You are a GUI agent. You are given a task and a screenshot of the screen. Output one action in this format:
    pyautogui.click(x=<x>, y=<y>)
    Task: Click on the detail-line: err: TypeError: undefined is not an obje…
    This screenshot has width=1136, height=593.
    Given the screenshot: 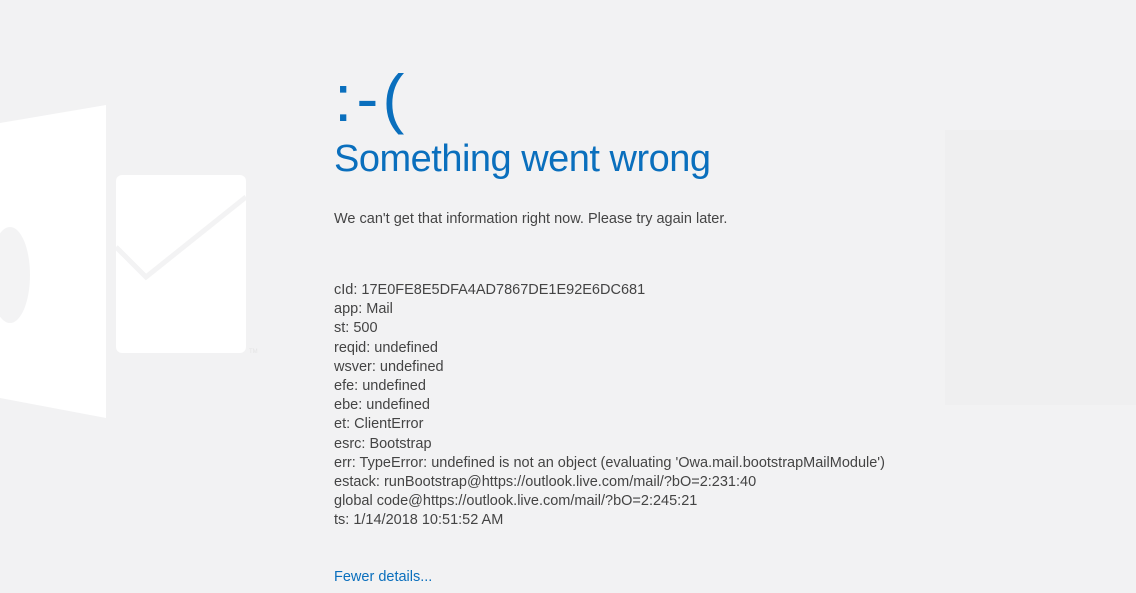 What is the action you would take?
    pyautogui.click(x=609, y=462)
    